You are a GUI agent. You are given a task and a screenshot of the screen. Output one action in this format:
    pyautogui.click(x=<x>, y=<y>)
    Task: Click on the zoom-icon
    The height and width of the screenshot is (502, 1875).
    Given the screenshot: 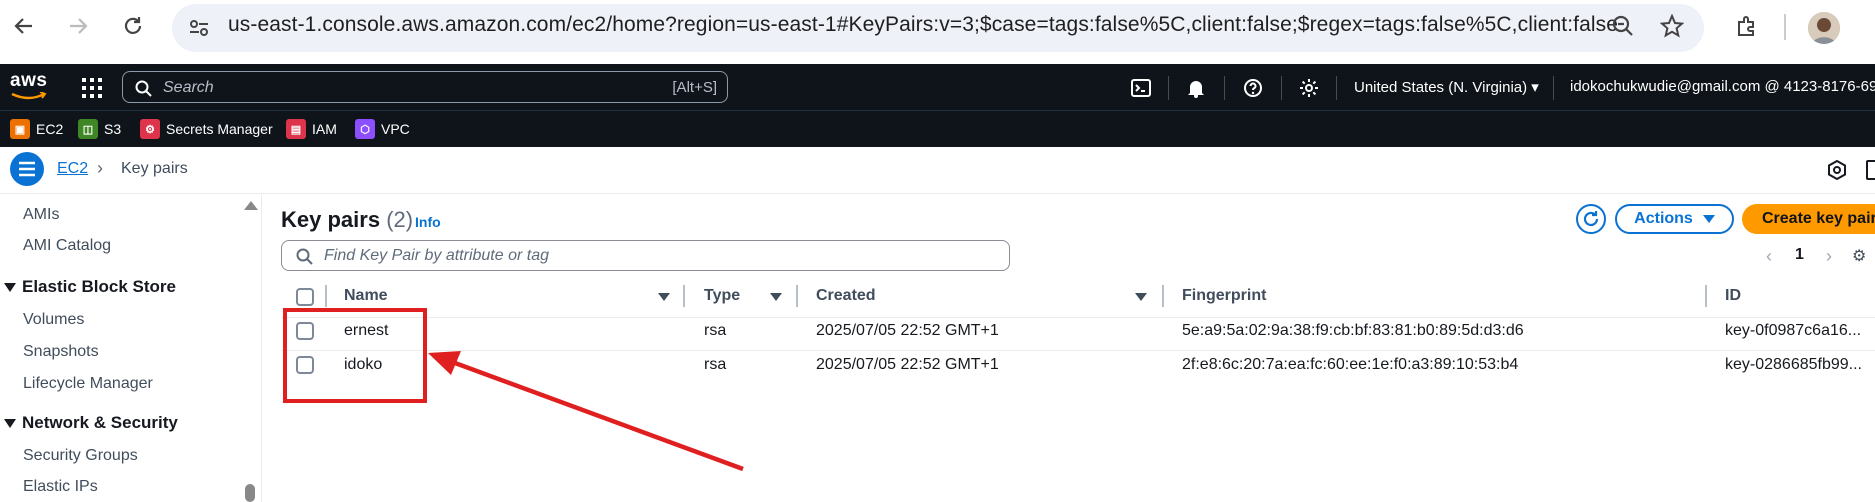 What is the action you would take?
    pyautogui.click(x=1623, y=26)
    